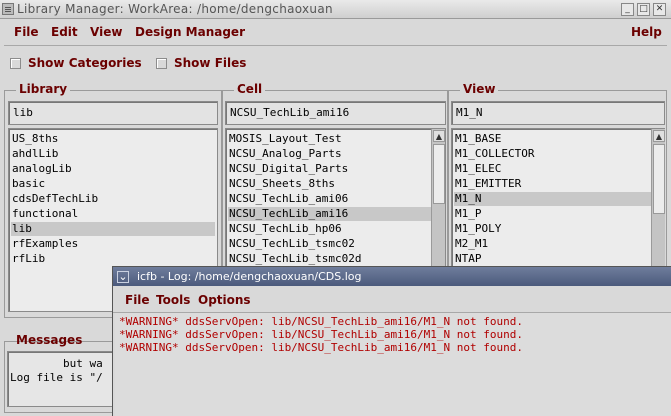  I want to click on cell-list-item: NCSU_Digital_Parts, so click(330, 169).